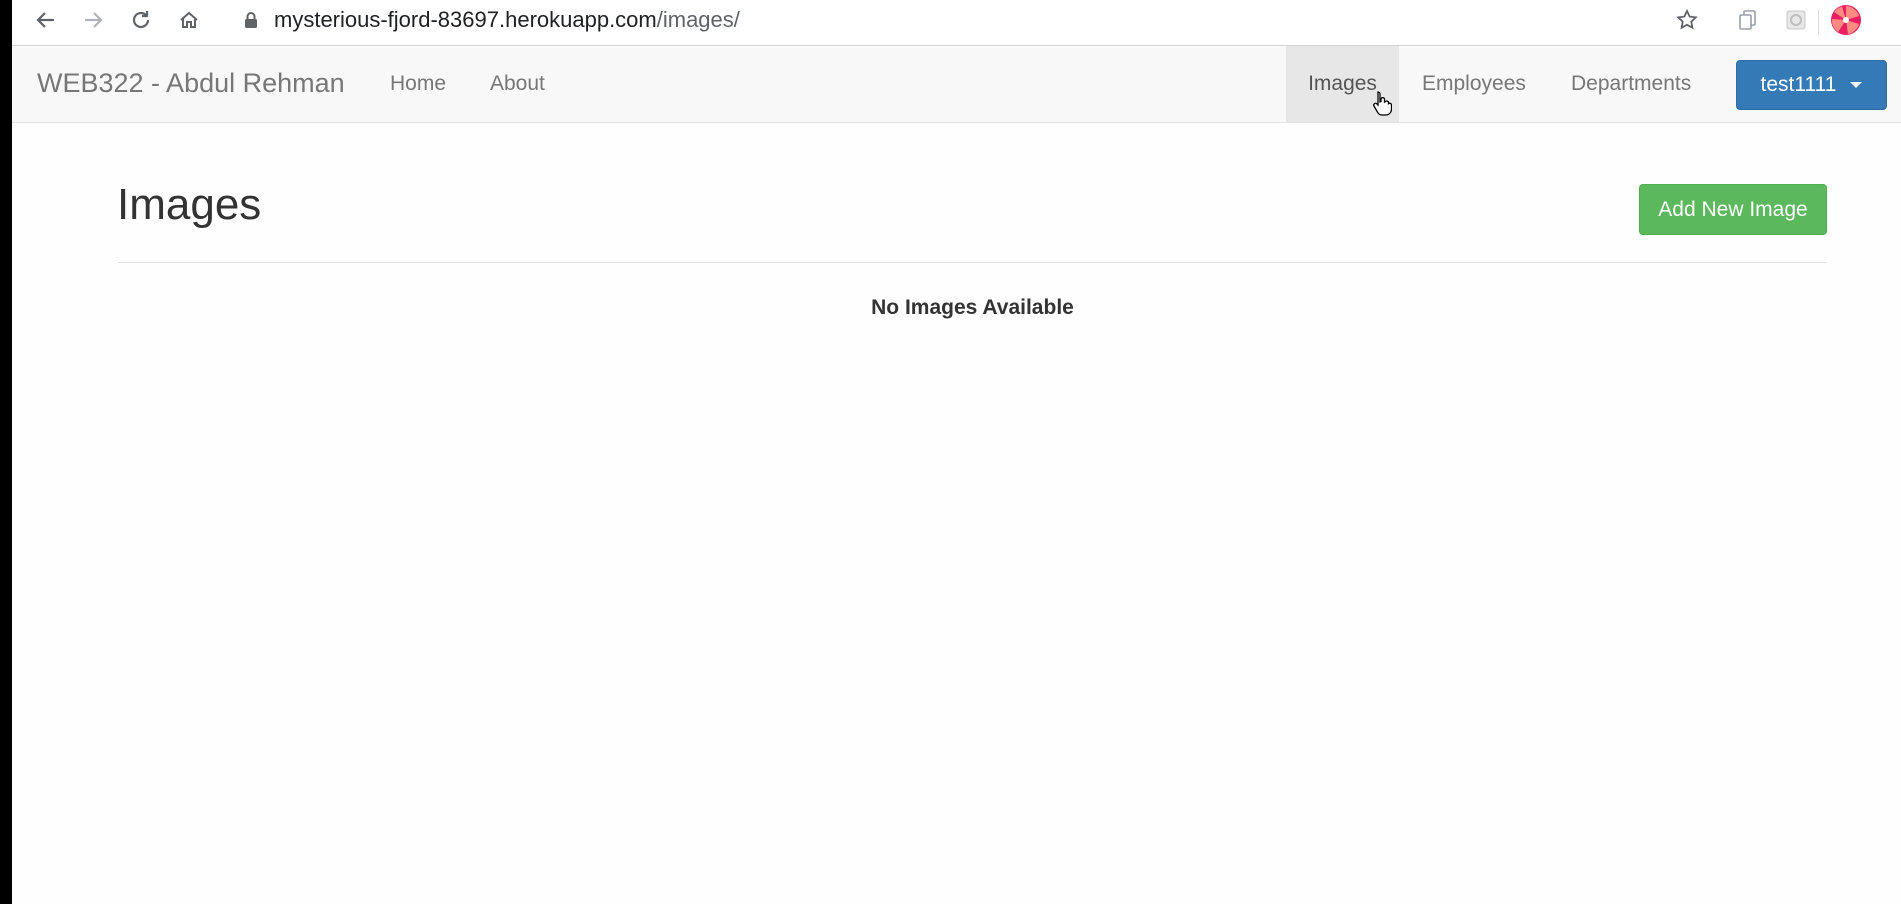  What do you see at coordinates (189, 204) in the screenshot?
I see `page-title: Images` at bounding box center [189, 204].